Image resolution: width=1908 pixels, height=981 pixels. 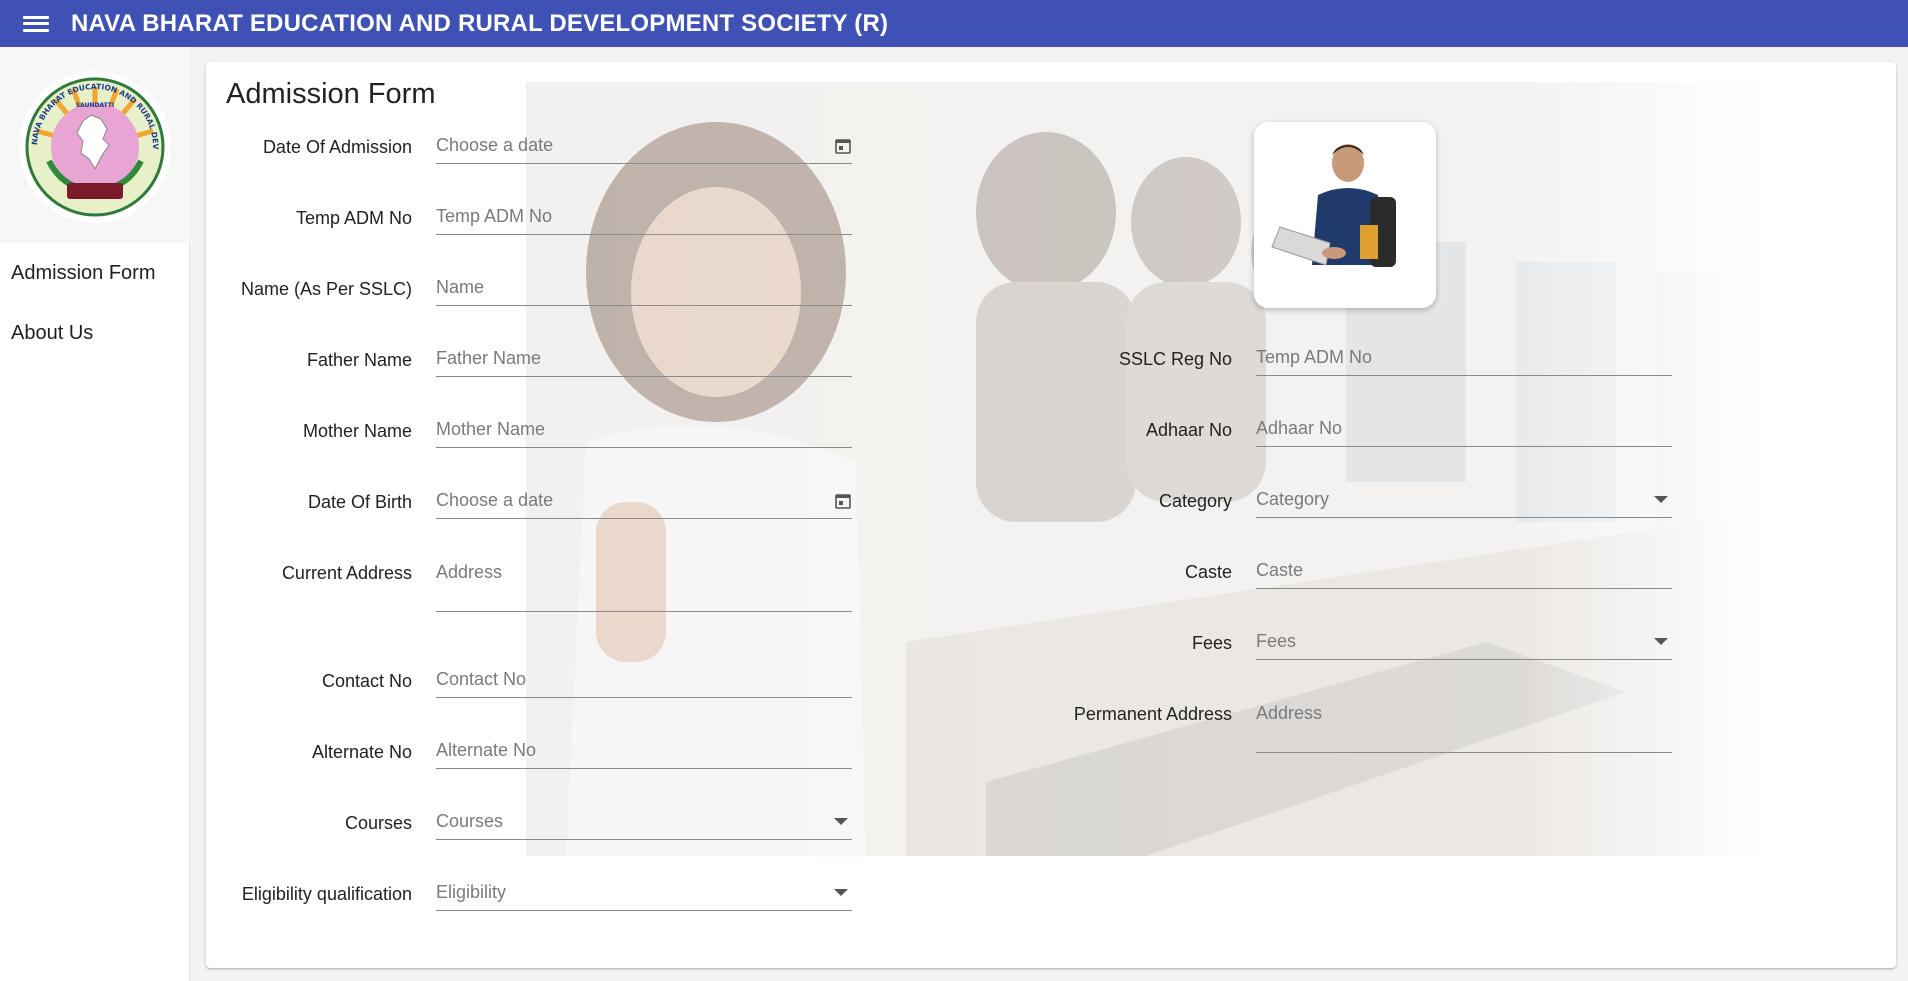 What do you see at coordinates (1208, 572) in the screenshot?
I see `label-caste: Caste` at bounding box center [1208, 572].